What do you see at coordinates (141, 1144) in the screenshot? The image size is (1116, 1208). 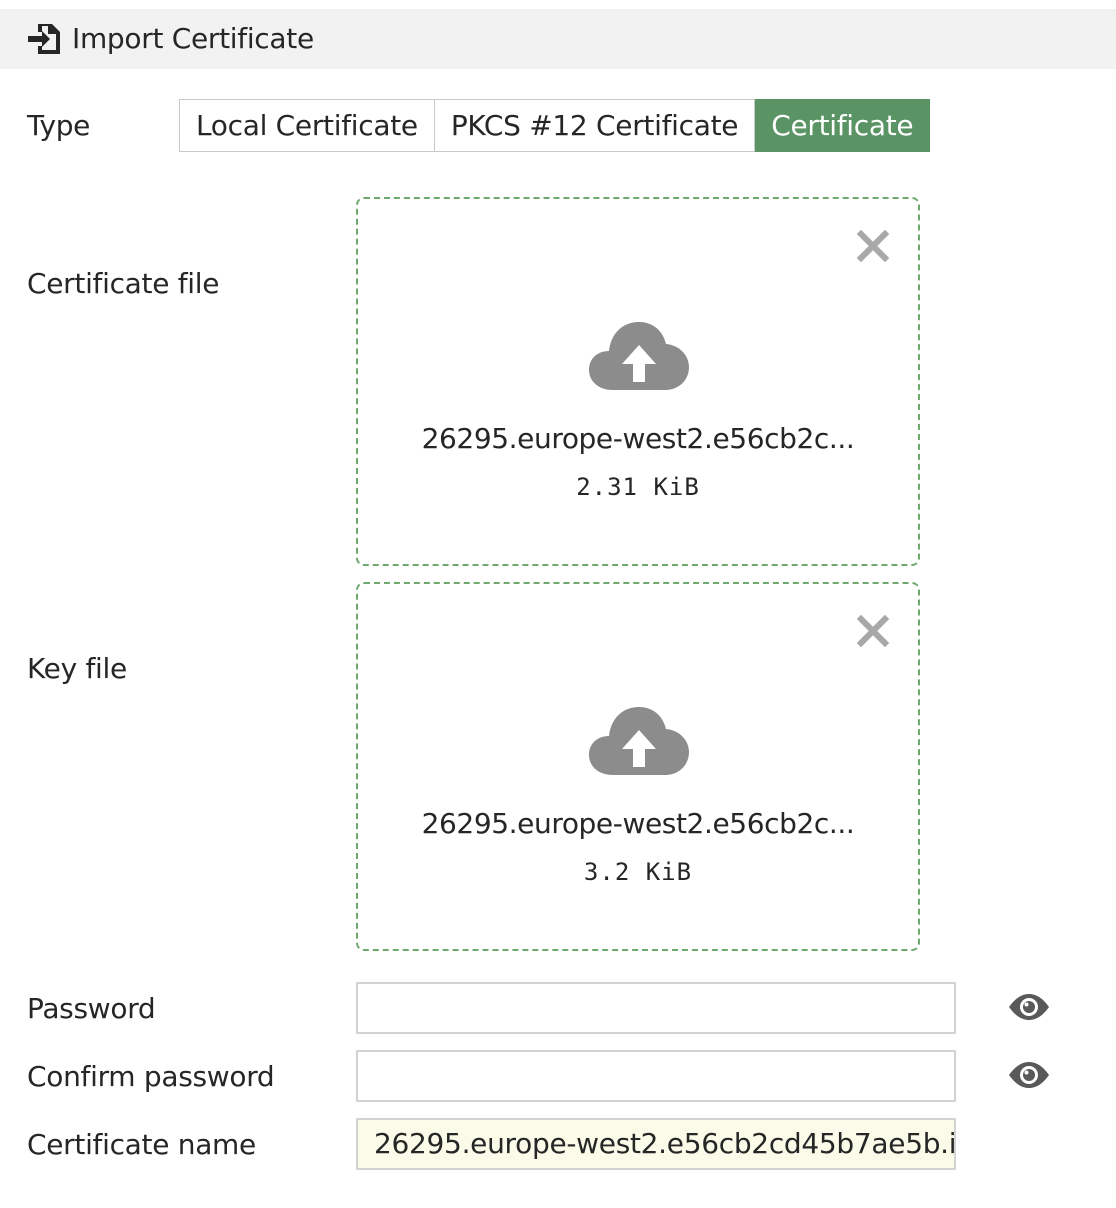 I see `certificate-name-label: Certificate name` at bounding box center [141, 1144].